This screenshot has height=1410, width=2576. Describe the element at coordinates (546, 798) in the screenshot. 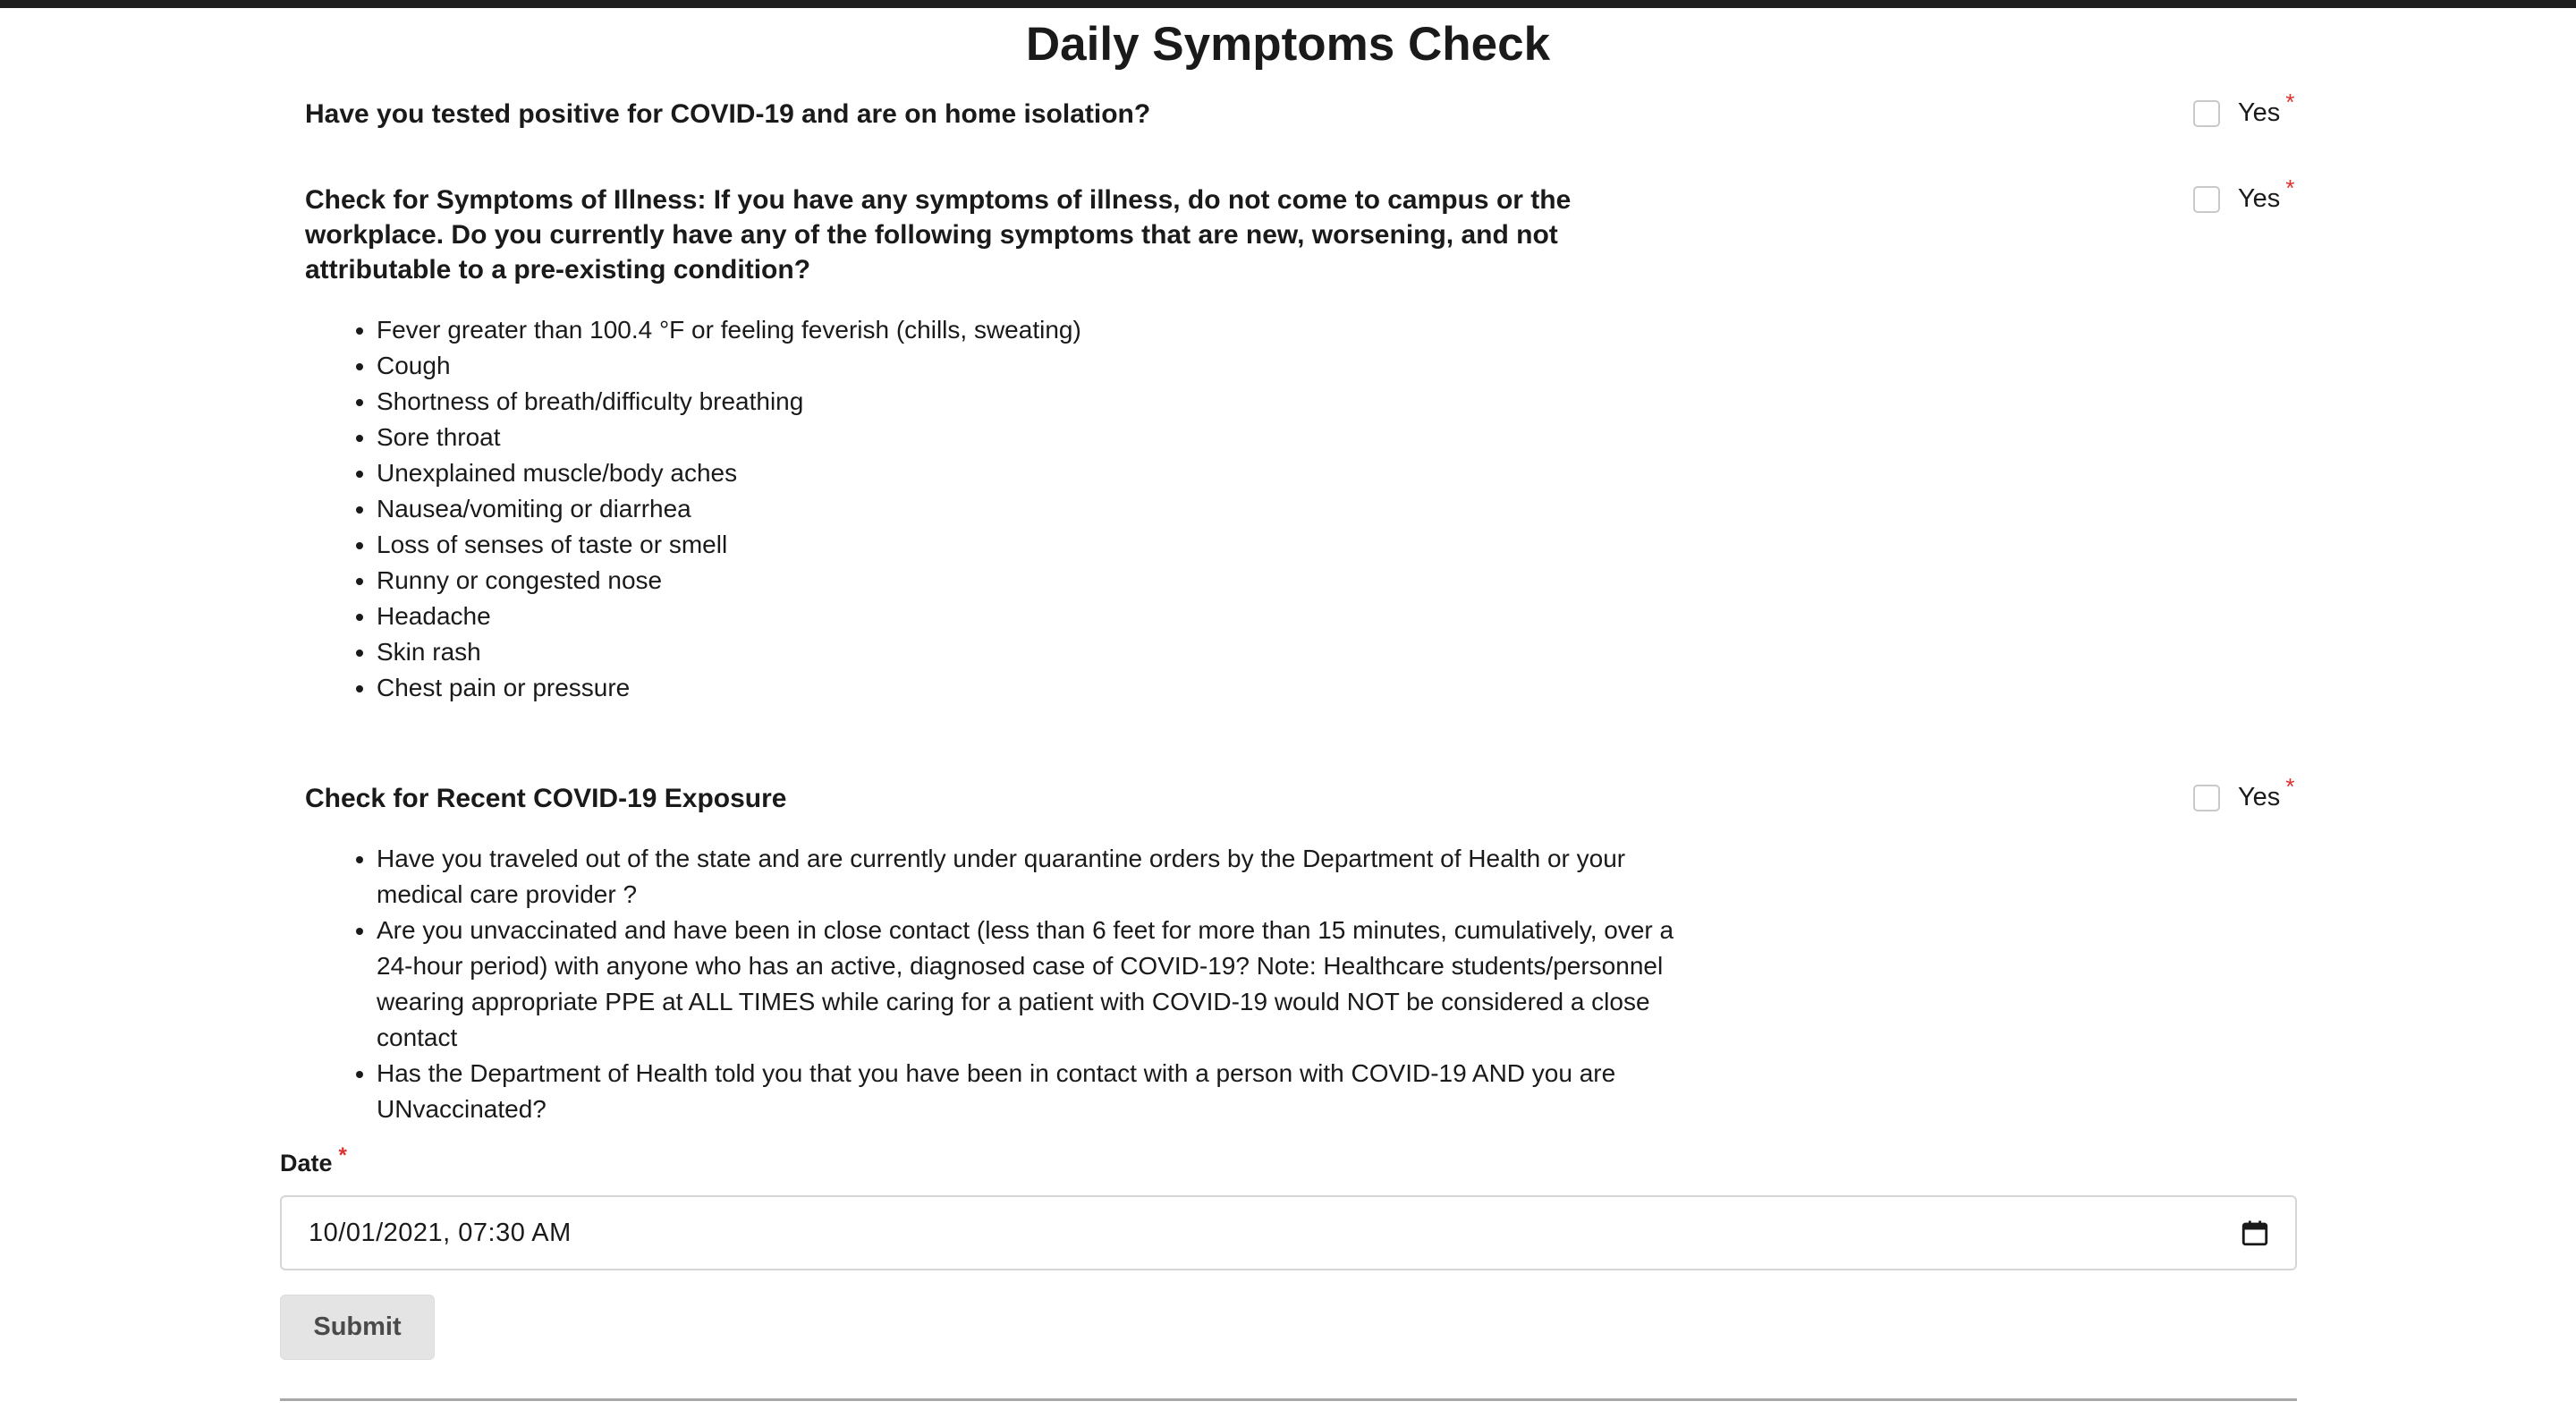

I see `question-exposure: Check for Recent COVID-19 Exposure` at that location.